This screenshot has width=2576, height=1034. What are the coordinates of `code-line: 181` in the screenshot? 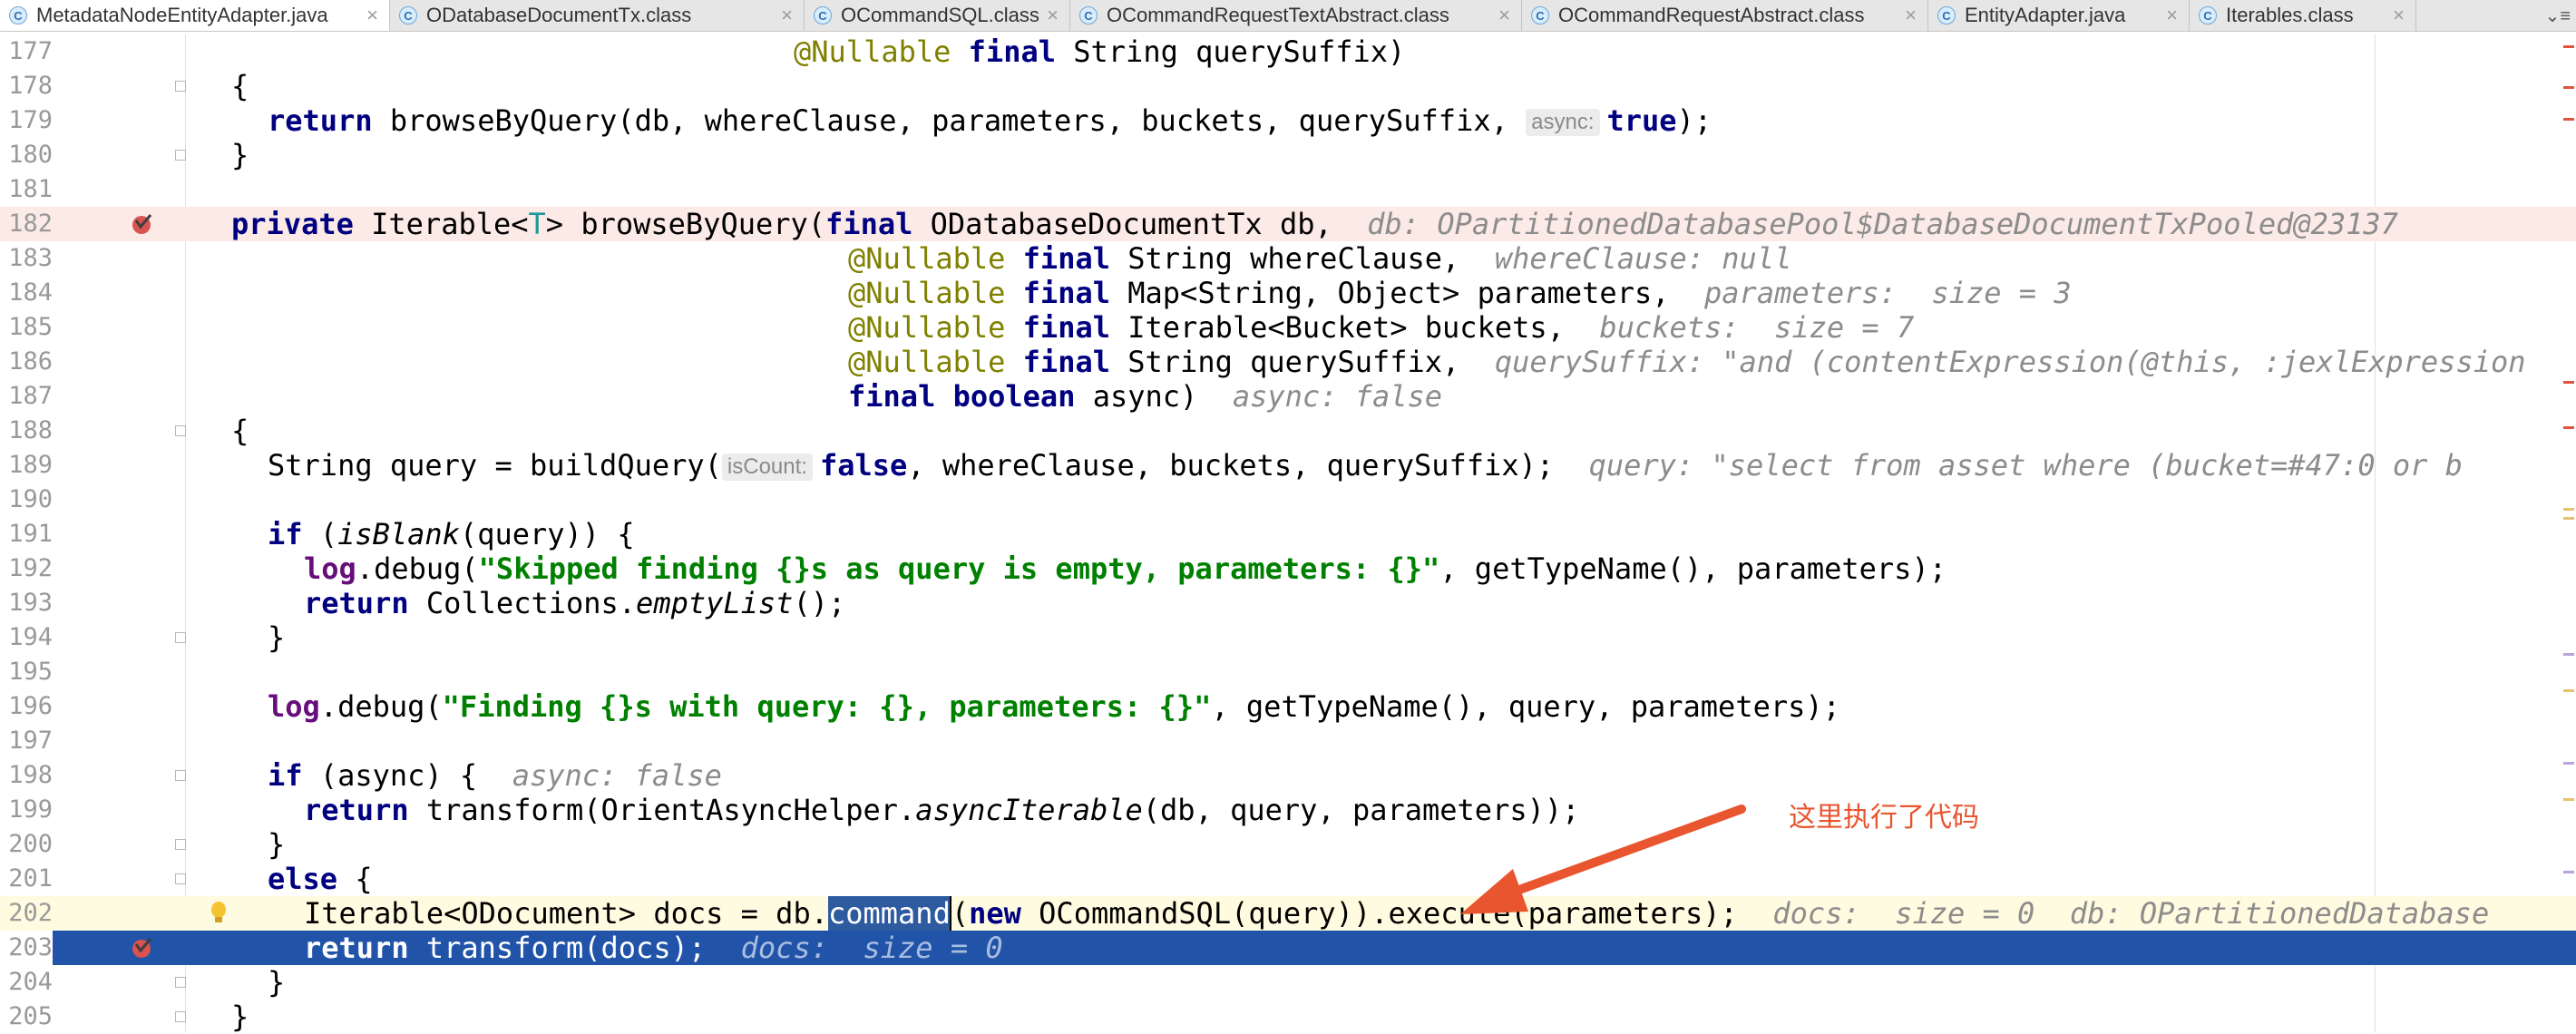 It's located at (1288, 189).